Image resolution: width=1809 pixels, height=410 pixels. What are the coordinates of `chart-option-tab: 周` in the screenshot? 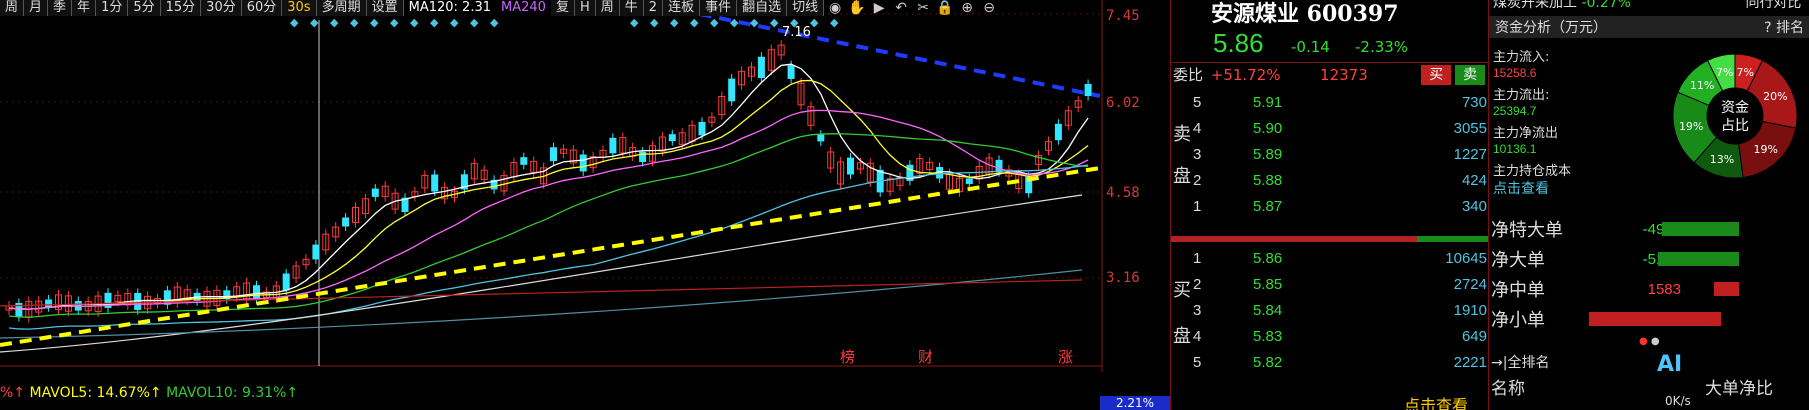 It's located at (607, 8).